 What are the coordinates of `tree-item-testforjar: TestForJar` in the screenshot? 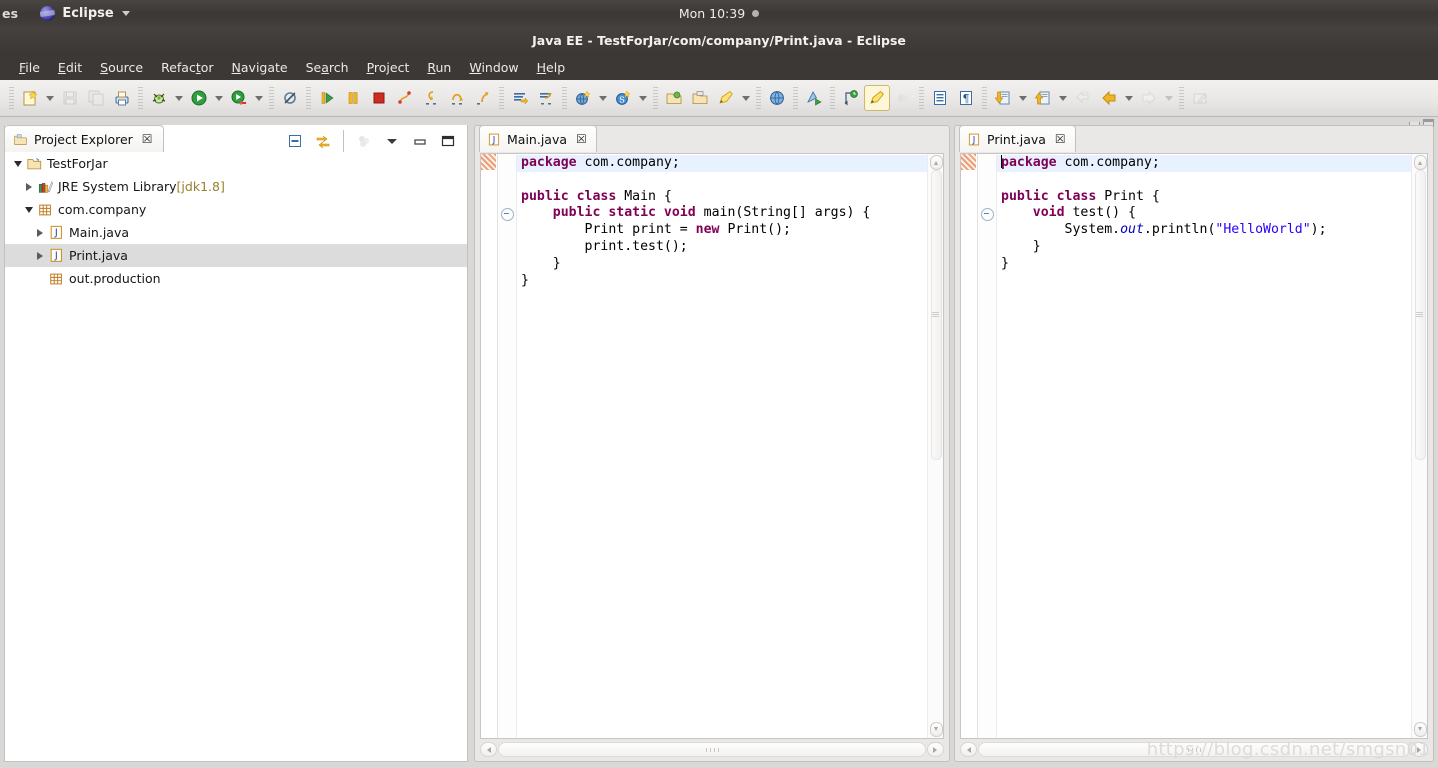 It's located at (236, 163).